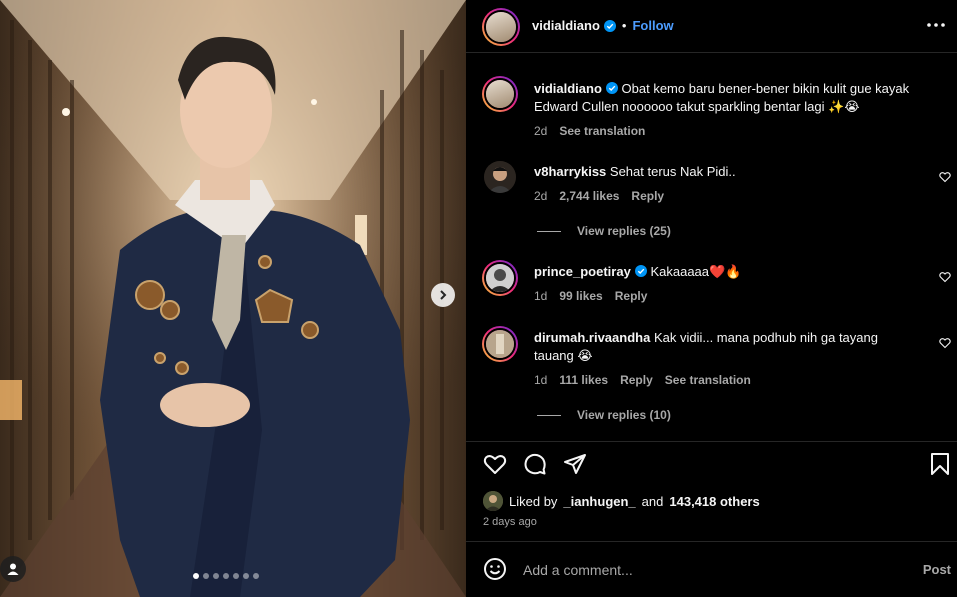  I want to click on comment-input, so click(708, 570).